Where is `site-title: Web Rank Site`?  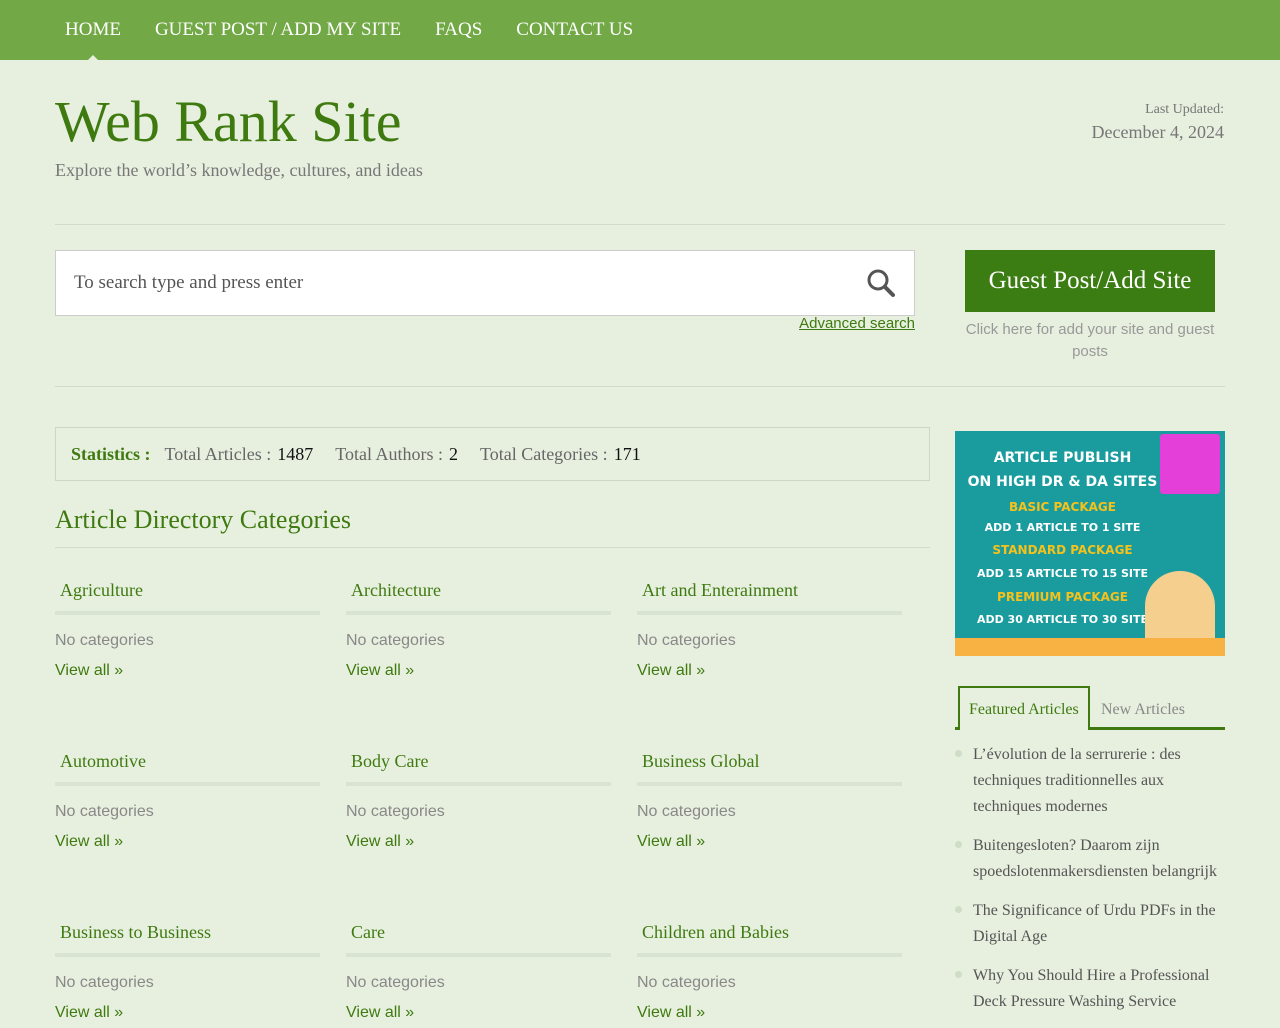
site-title: Web Rank Site is located at coordinates (228, 121).